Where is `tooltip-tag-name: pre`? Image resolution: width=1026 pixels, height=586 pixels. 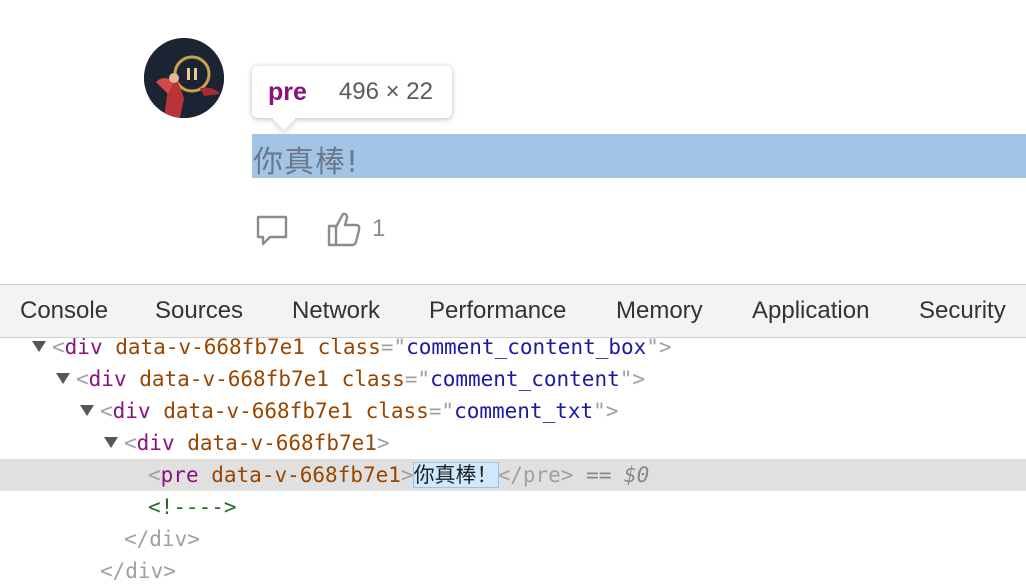 tooltip-tag-name: pre is located at coordinates (287, 91).